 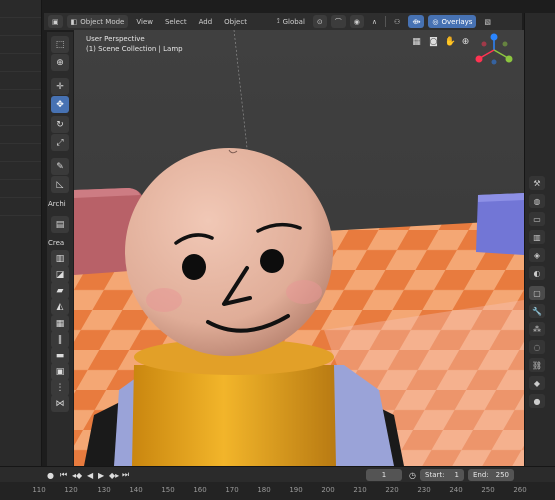 I want to click on pivot-button: ⊙, so click(x=319, y=21).